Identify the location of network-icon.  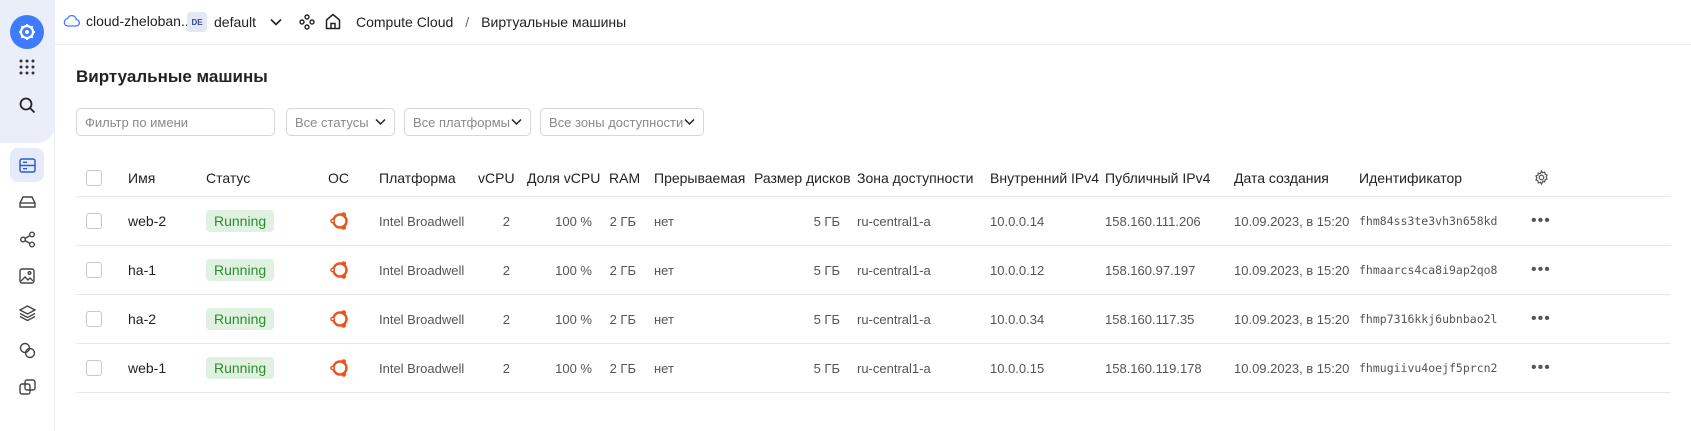
(27, 239).